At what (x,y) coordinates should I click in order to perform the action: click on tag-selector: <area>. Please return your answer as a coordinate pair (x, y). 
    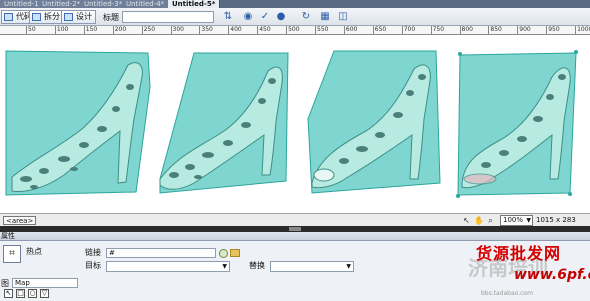
    Looking at the image, I should click on (20, 220).